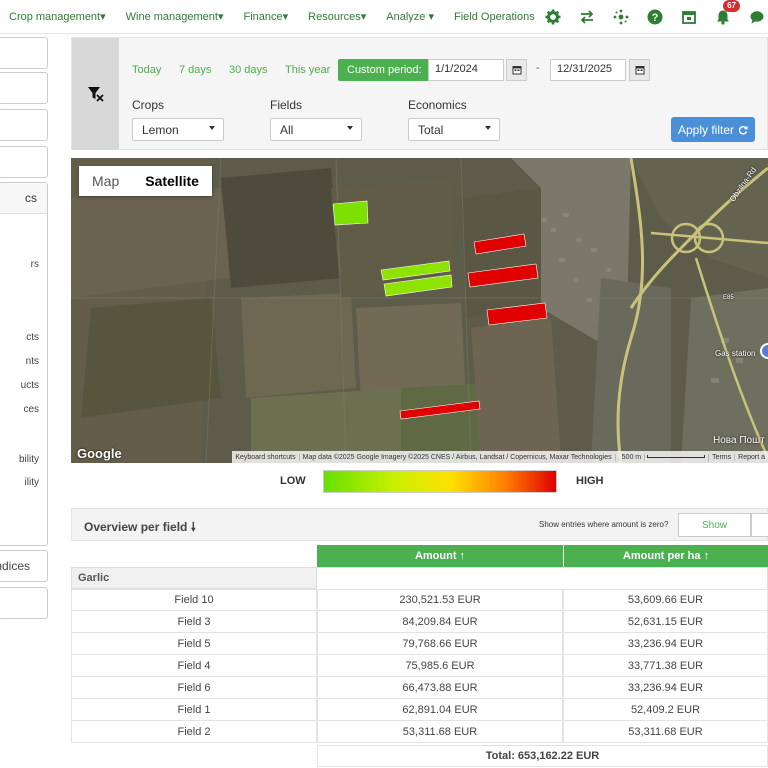 The height and width of the screenshot is (768, 768). What do you see at coordinates (24, 566) in the screenshot?
I see `sidebar-item-indices: ndices` at bounding box center [24, 566].